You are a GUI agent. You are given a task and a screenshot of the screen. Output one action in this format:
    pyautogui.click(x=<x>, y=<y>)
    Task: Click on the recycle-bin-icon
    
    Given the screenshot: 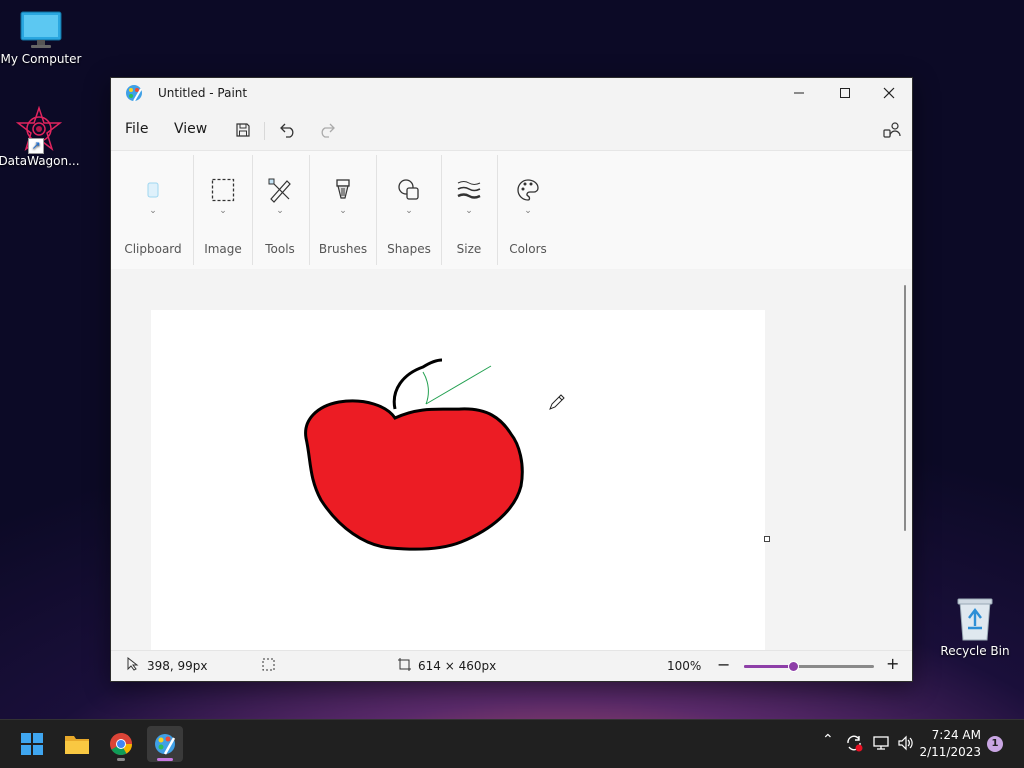 What is the action you would take?
    pyautogui.click(x=975, y=619)
    